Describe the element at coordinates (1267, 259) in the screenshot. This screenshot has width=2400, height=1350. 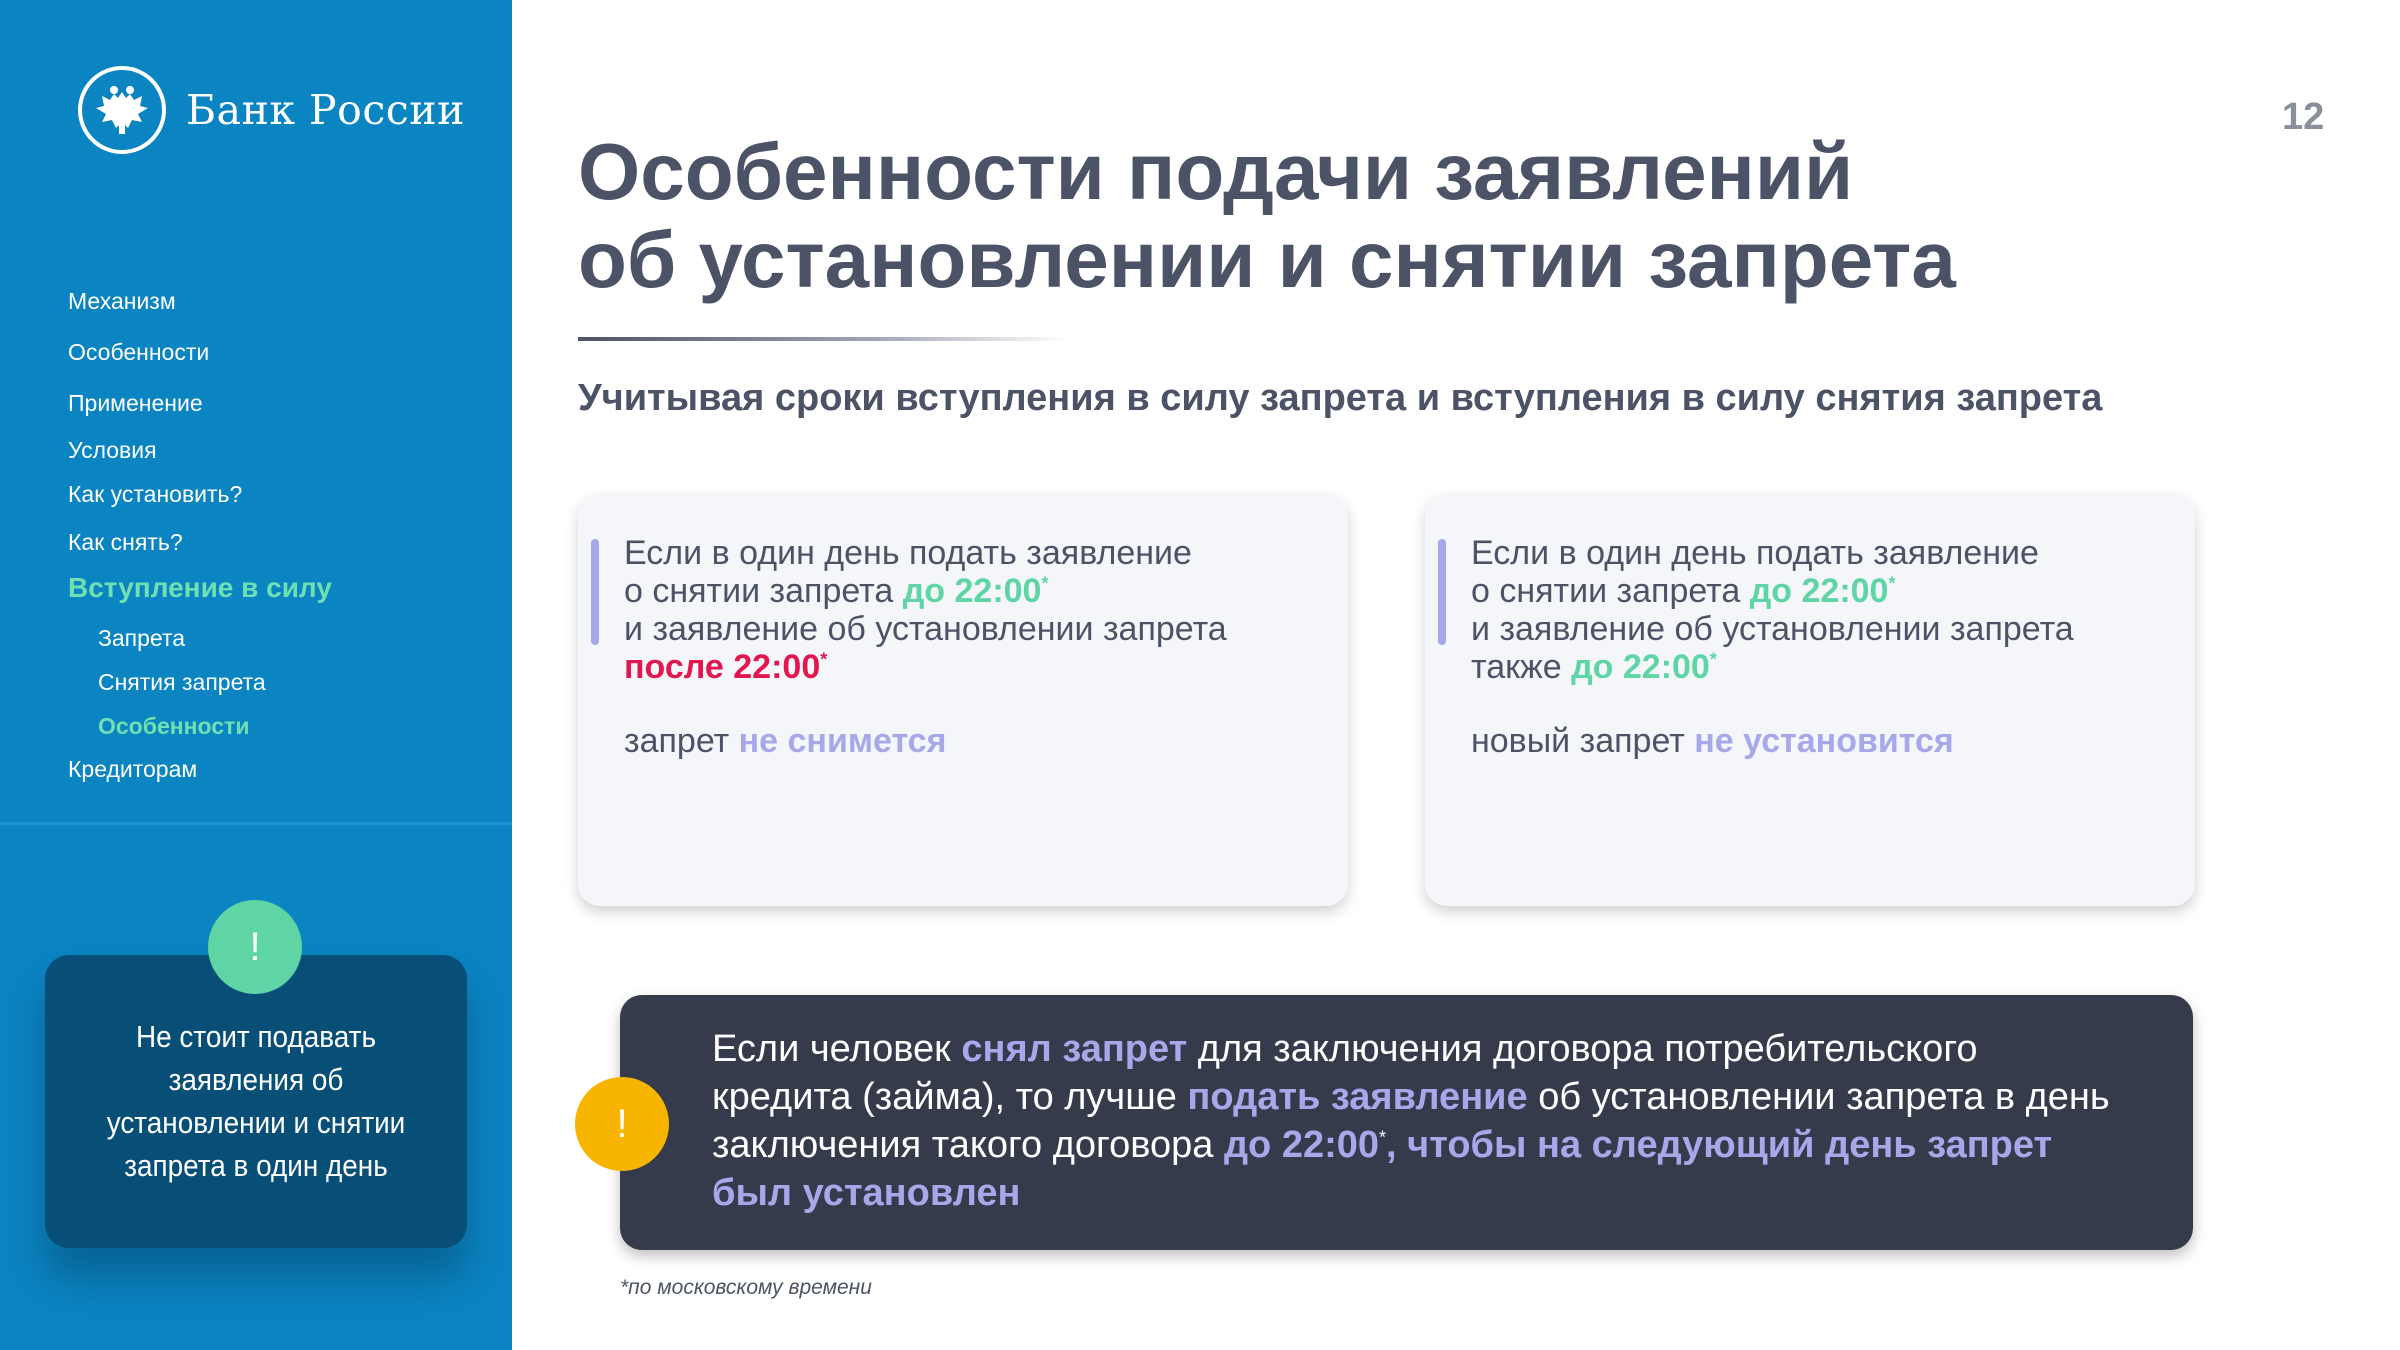
I see `page-title-line2: об установлении и снятии запрета` at that location.